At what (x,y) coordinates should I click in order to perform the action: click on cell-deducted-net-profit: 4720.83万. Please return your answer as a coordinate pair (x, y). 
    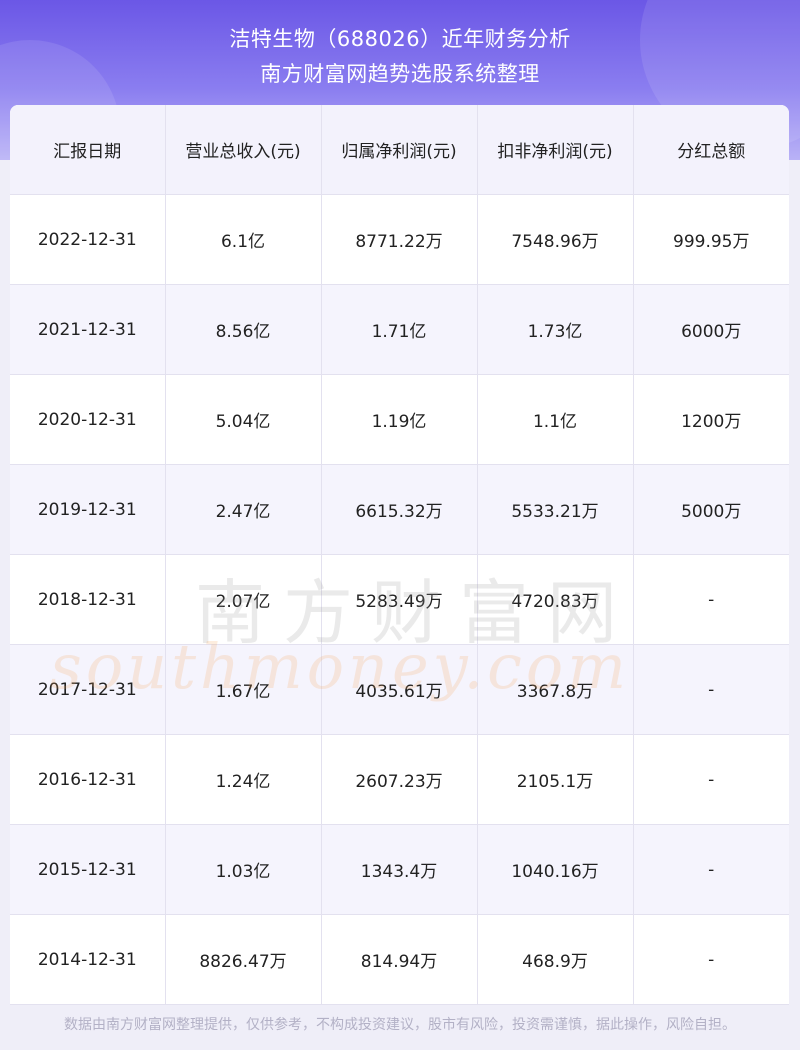
    Looking at the image, I should click on (555, 599).